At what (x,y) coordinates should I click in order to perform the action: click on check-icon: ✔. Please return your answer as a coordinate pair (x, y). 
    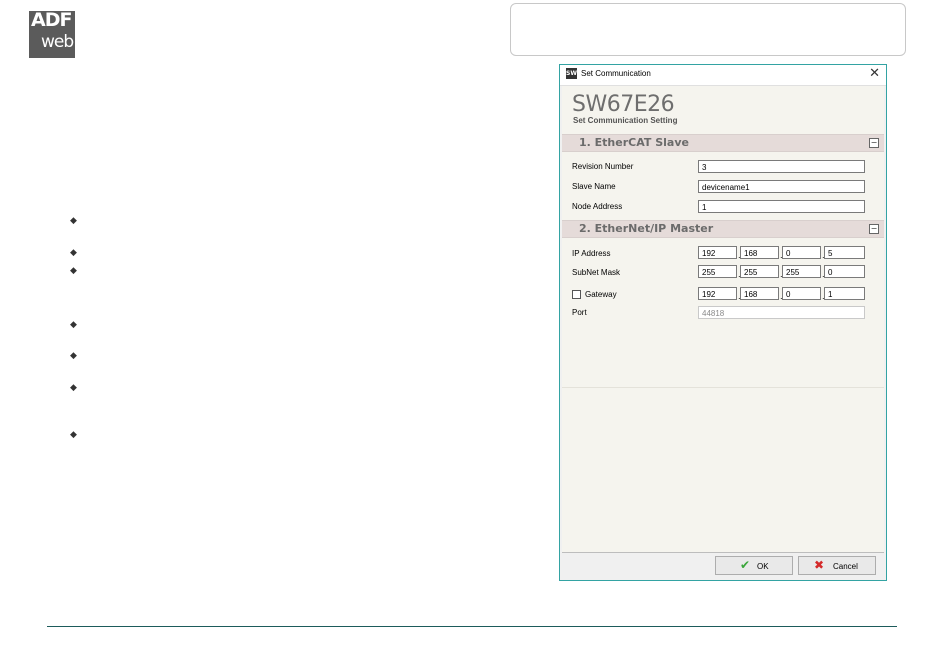
    Looking at the image, I should click on (745, 565).